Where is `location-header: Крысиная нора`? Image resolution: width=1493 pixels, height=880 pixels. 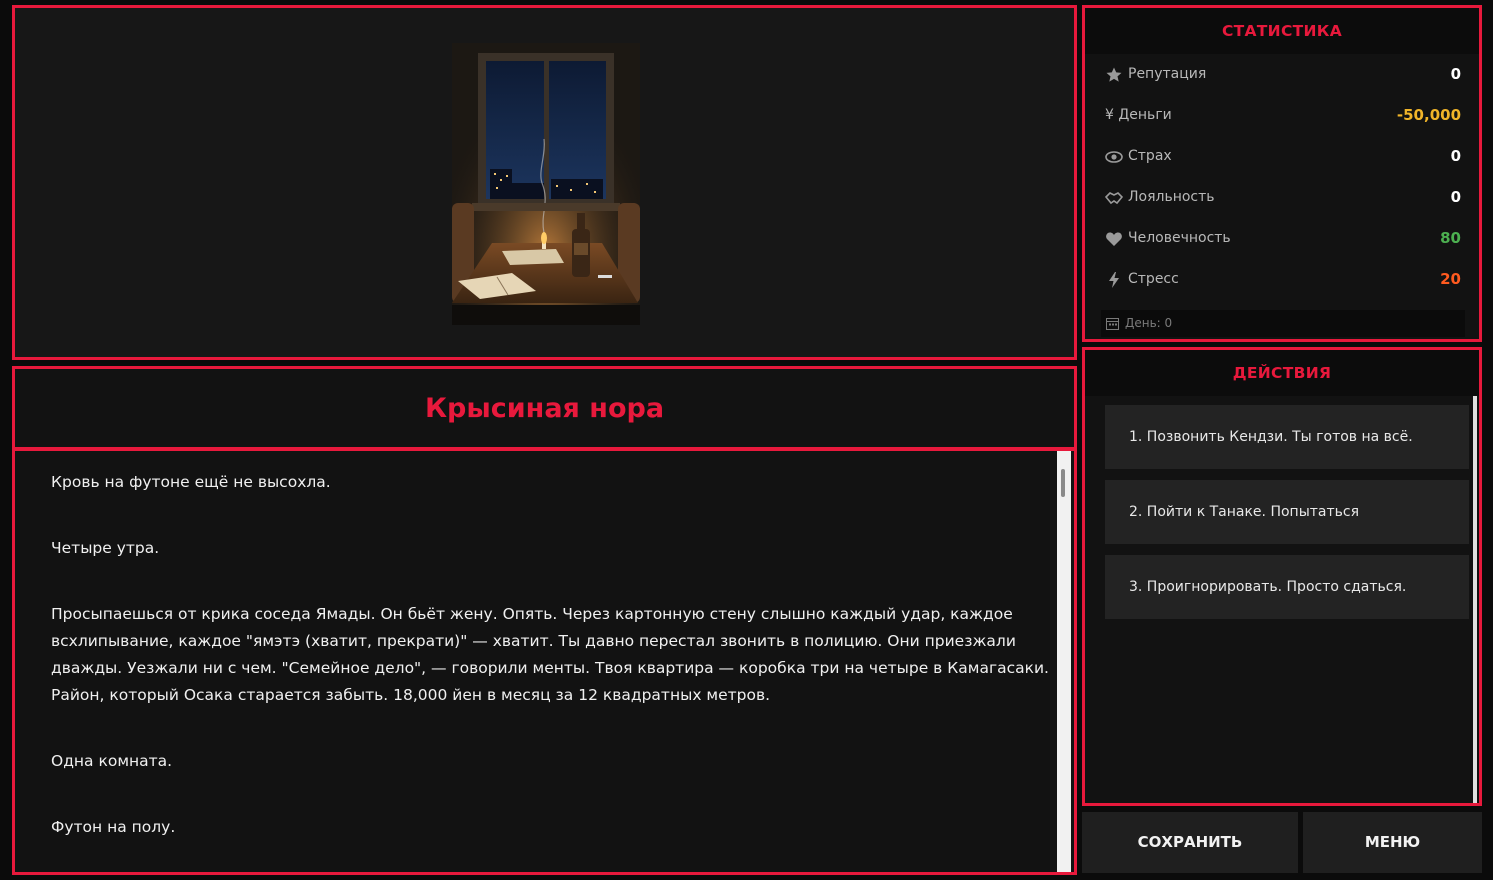
location-header: Крысиная нора is located at coordinates (544, 408).